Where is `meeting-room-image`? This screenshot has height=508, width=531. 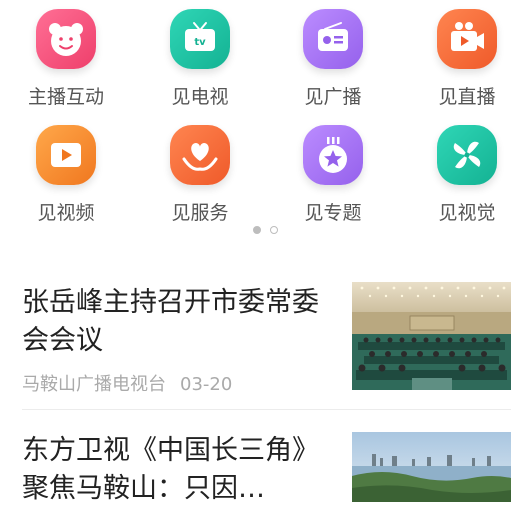 meeting-room-image is located at coordinates (431, 336).